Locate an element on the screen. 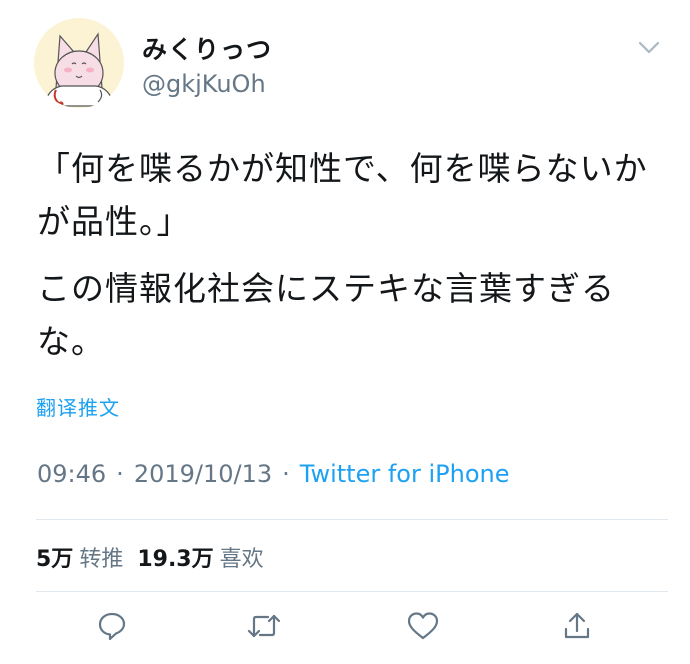  retweets-label: 转推 is located at coordinates (101, 559).